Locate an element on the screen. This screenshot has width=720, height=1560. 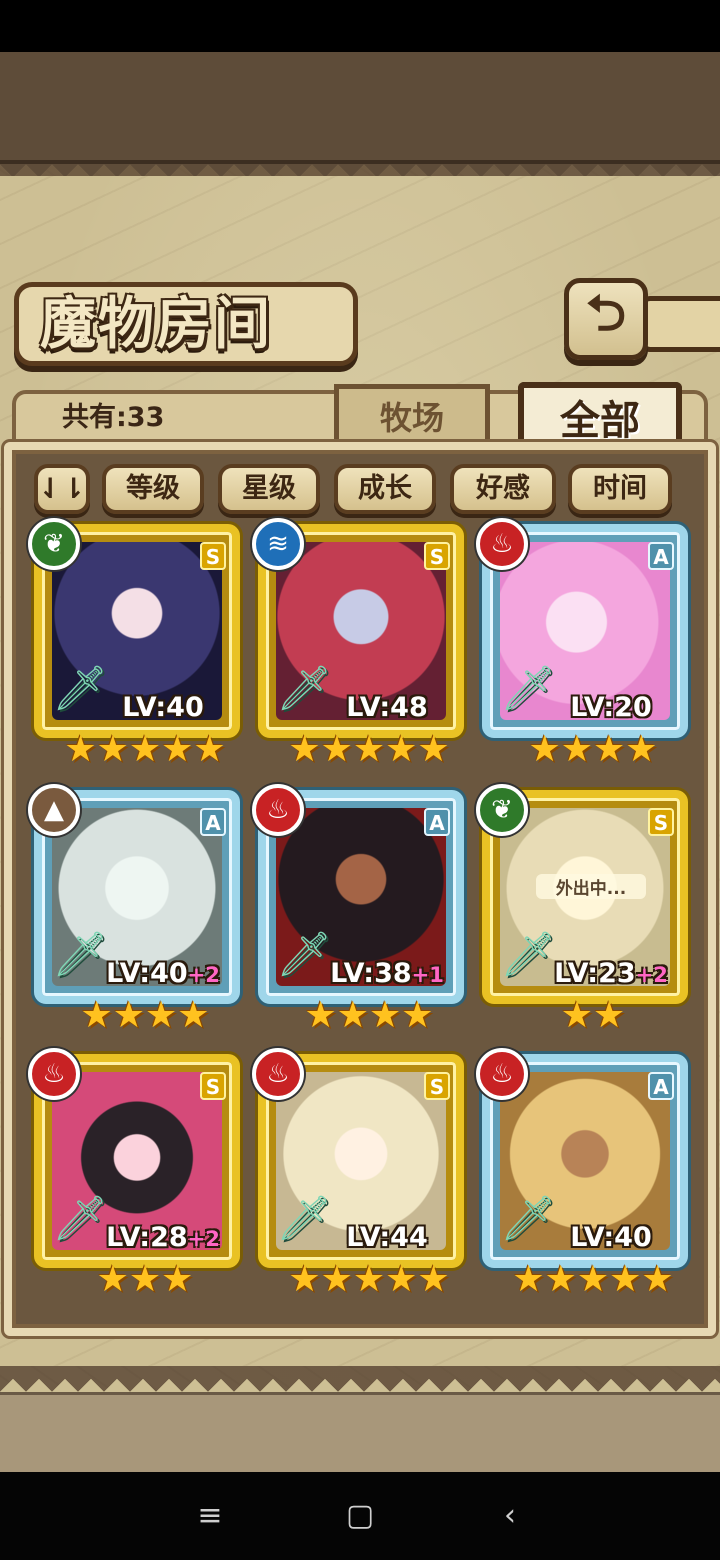
sort-growth-button: 成长 is located at coordinates (385, 489).